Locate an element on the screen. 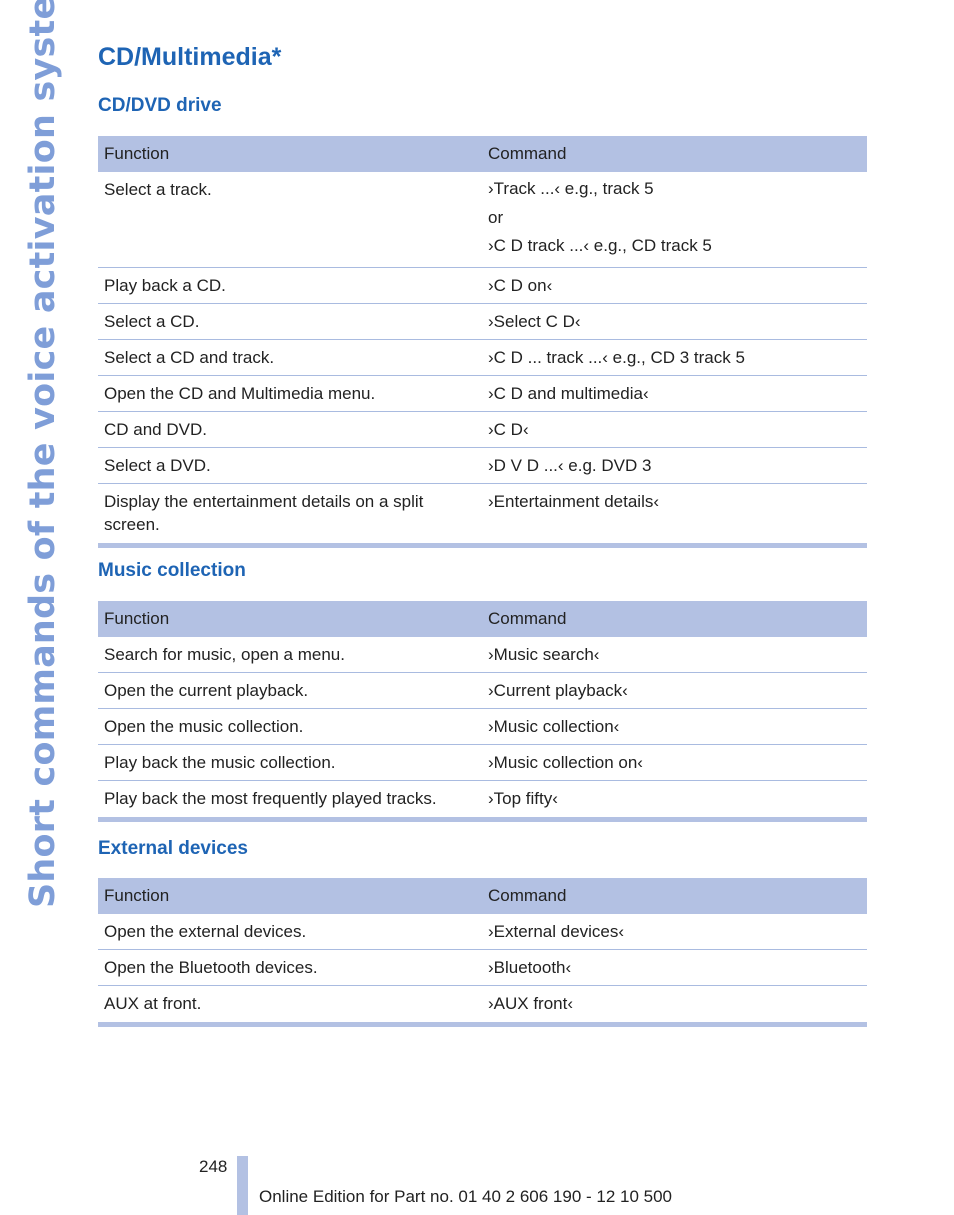 The width and height of the screenshot is (954, 1215). function-cell: Play back the music collection. is located at coordinates (290, 762).